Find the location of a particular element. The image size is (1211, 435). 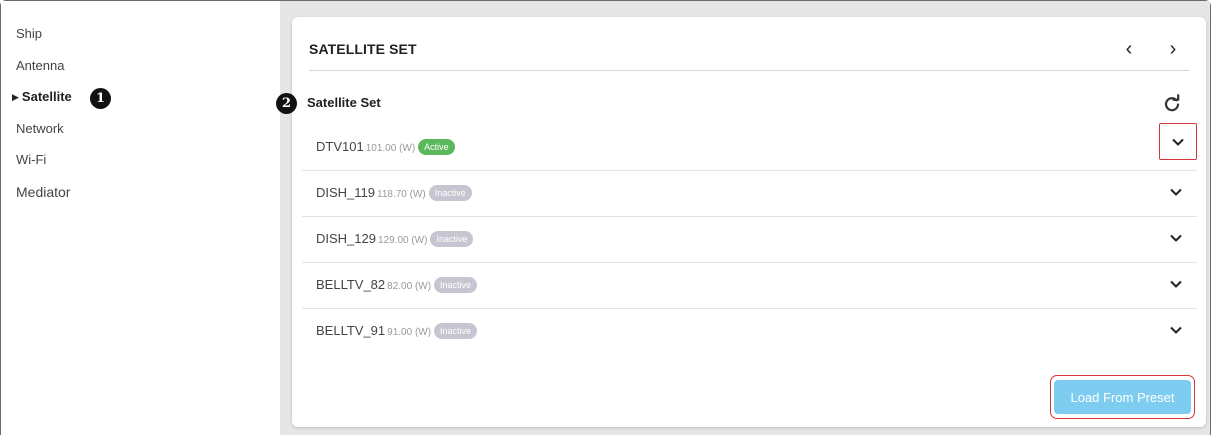

sidebar-item-ship: Ship is located at coordinates (29, 34).